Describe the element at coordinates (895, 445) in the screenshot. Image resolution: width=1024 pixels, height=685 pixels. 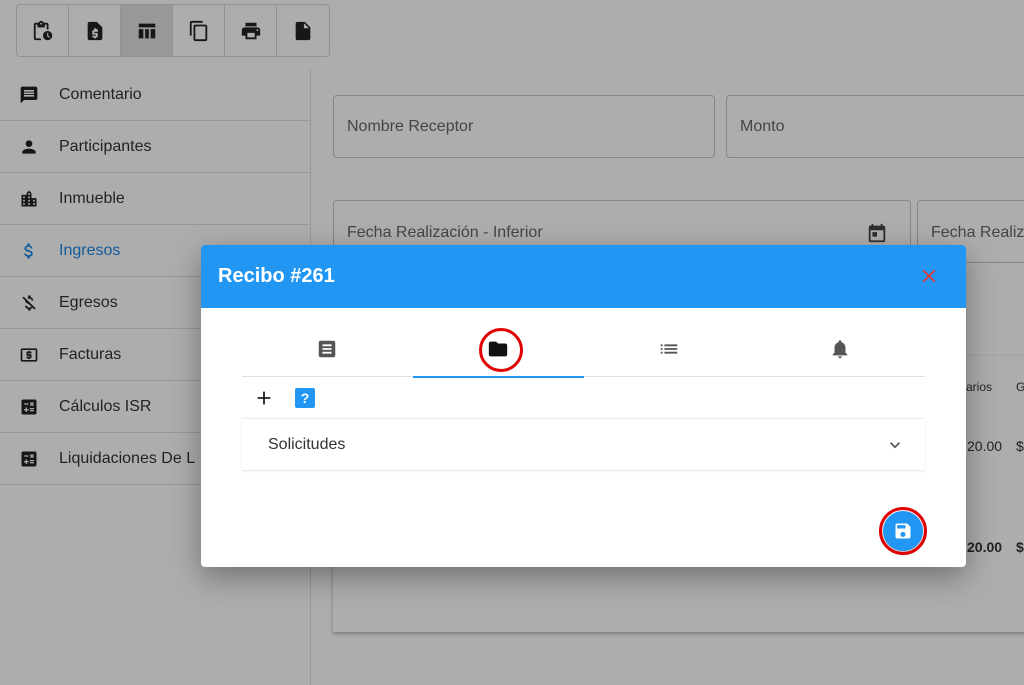
I see `chevron-down-icon` at that location.